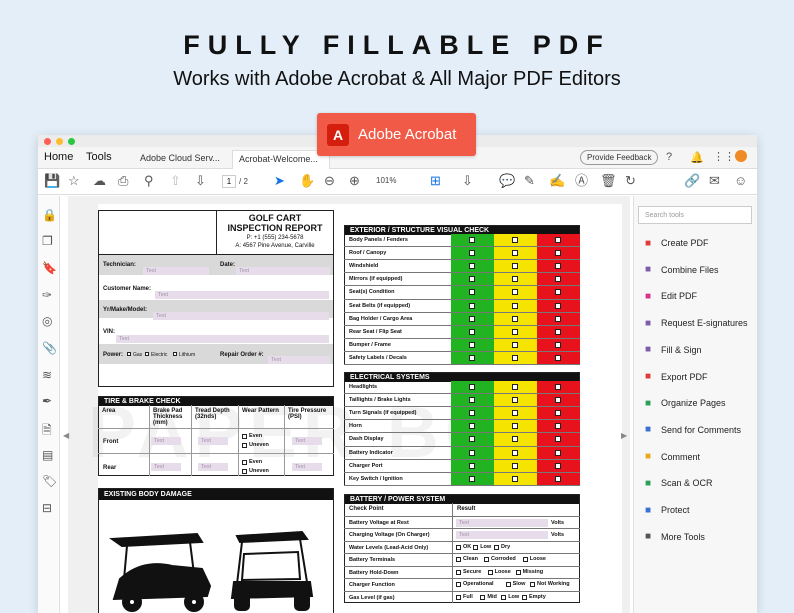 Image resolution: width=794 pixels, height=613 pixels. I want to click on technician-field: Text, so click(176, 271).